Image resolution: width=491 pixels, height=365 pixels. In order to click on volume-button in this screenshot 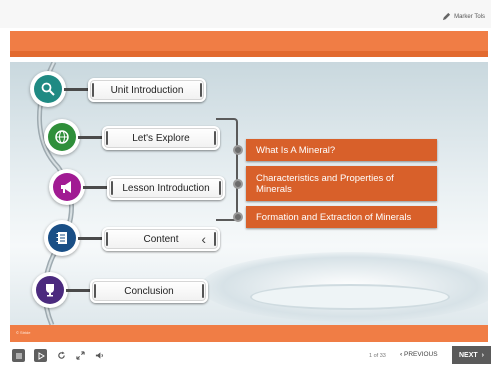, I will do `click(99, 355)`.